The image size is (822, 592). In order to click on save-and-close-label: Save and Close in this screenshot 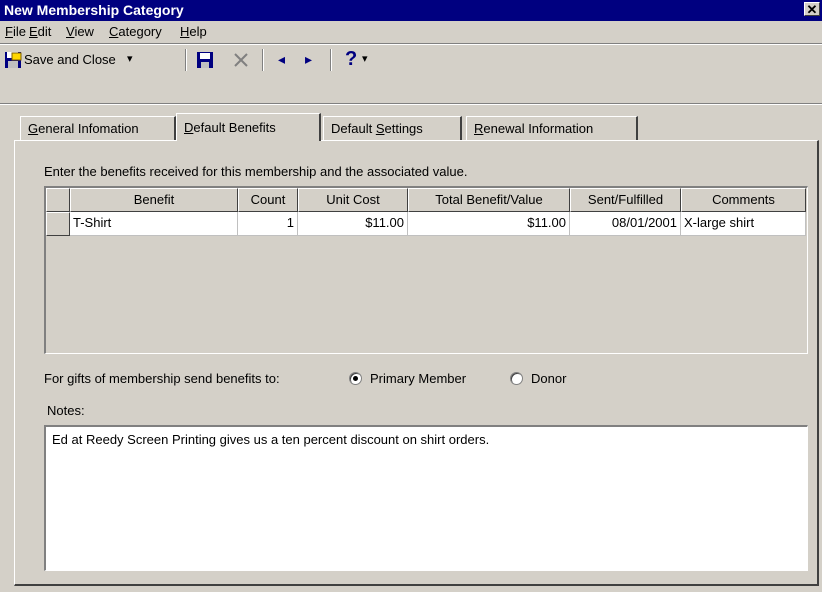, I will do `click(70, 59)`.